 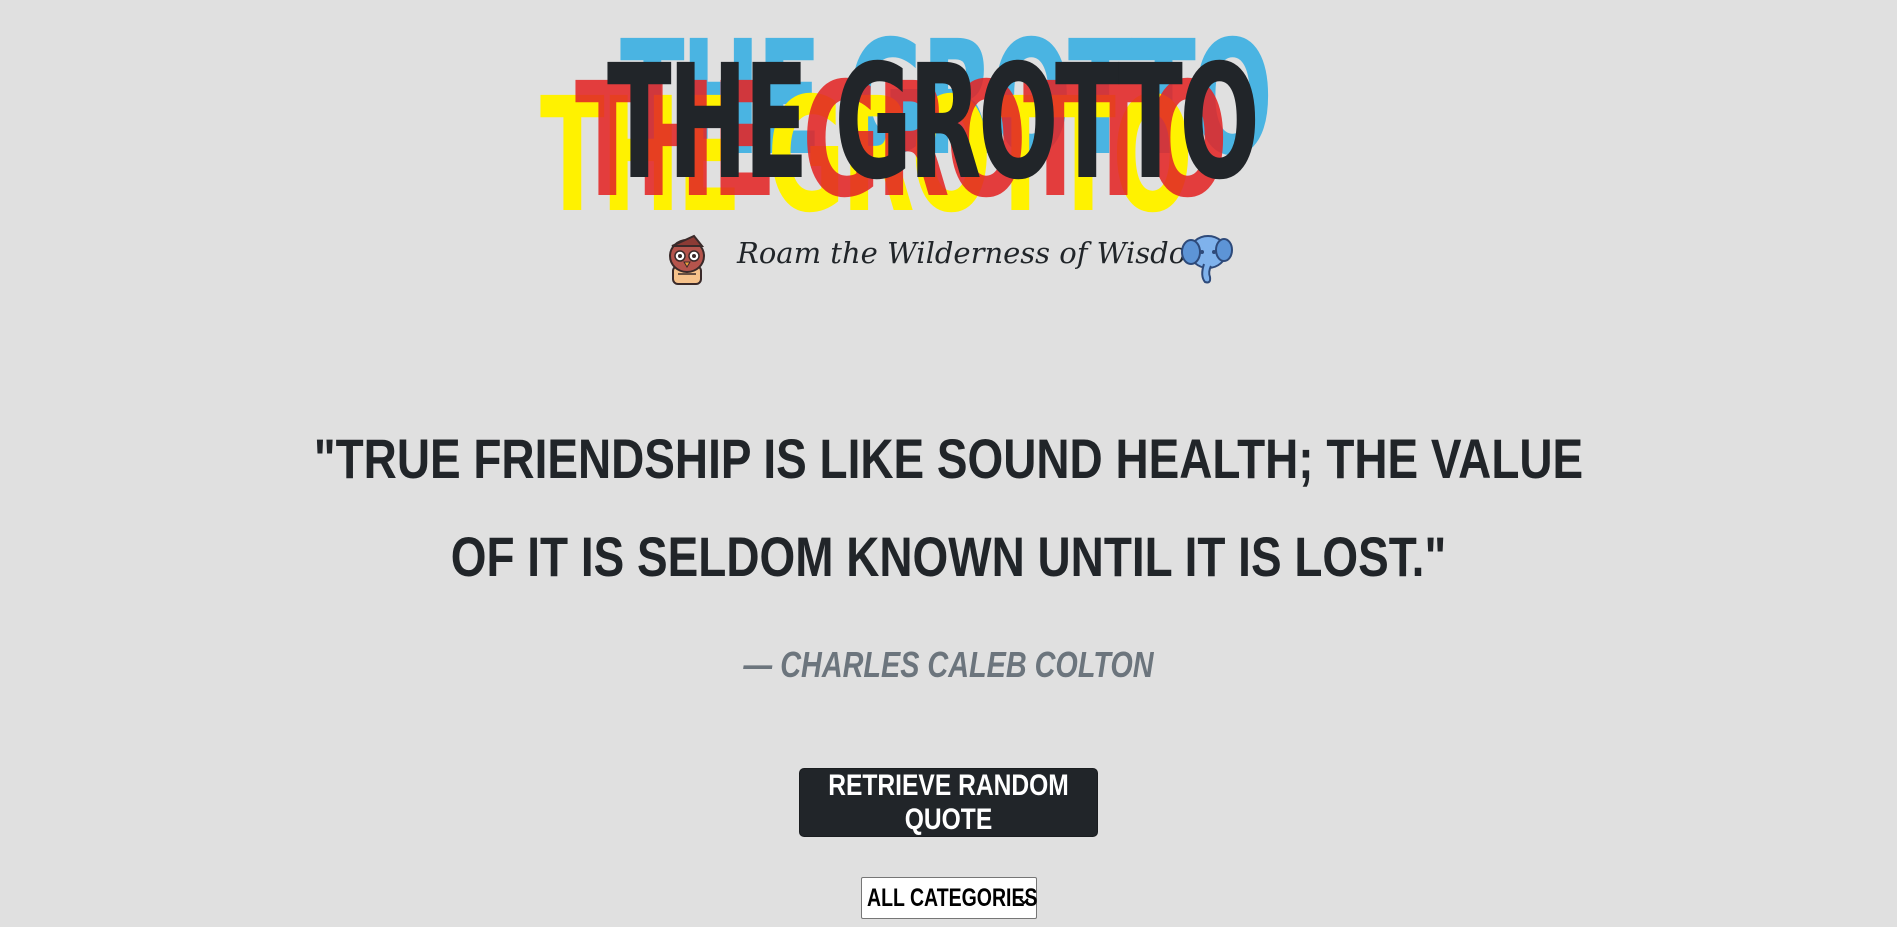 I want to click on category-select: ALL CATEGORIES, so click(x=949, y=898).